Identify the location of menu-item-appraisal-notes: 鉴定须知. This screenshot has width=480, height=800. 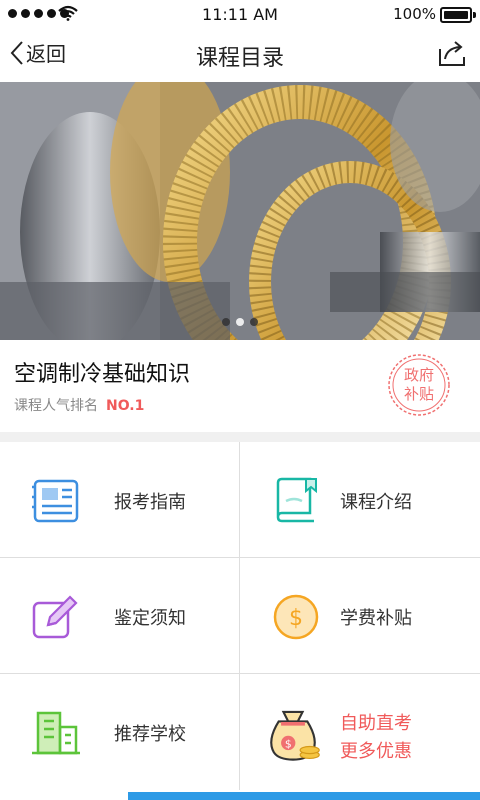
(120, 616).